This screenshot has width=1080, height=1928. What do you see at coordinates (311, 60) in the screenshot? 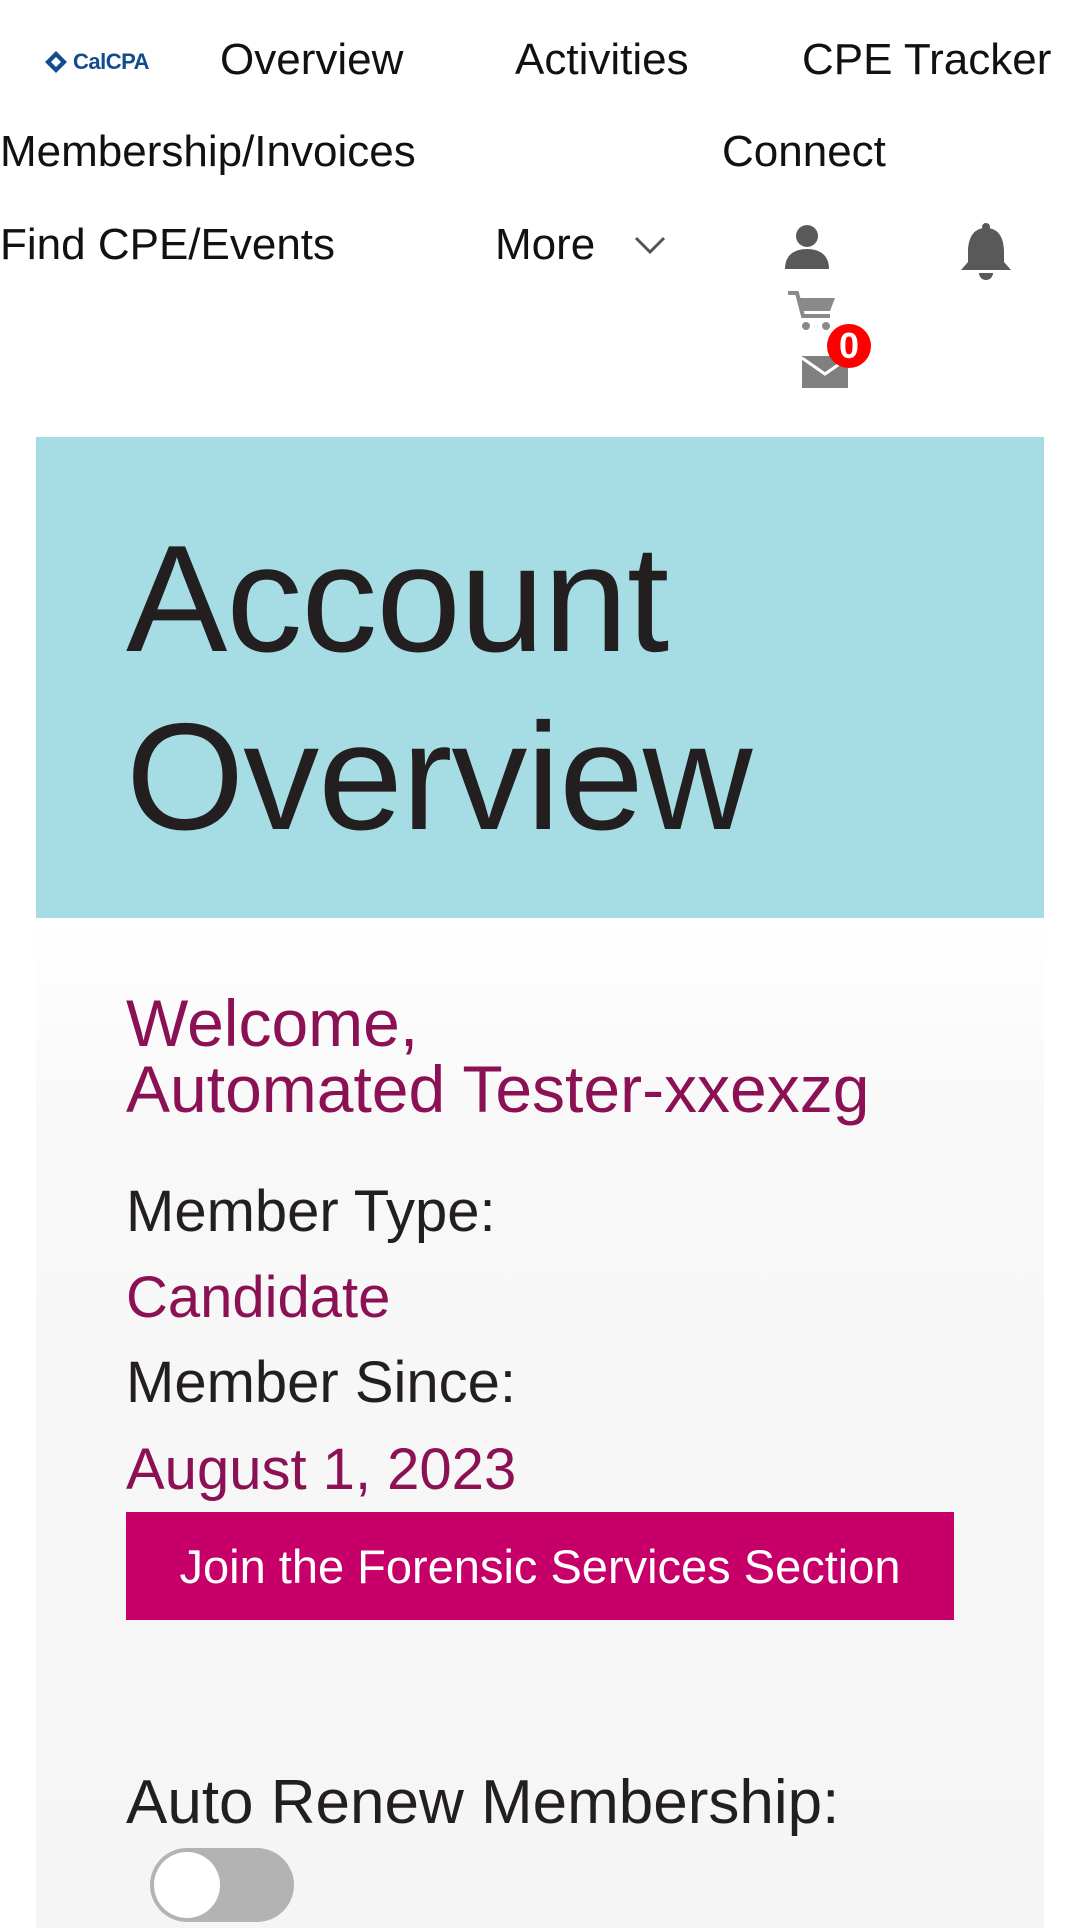
I see `nav-overview: Overview` at bounding box center [311, 60].